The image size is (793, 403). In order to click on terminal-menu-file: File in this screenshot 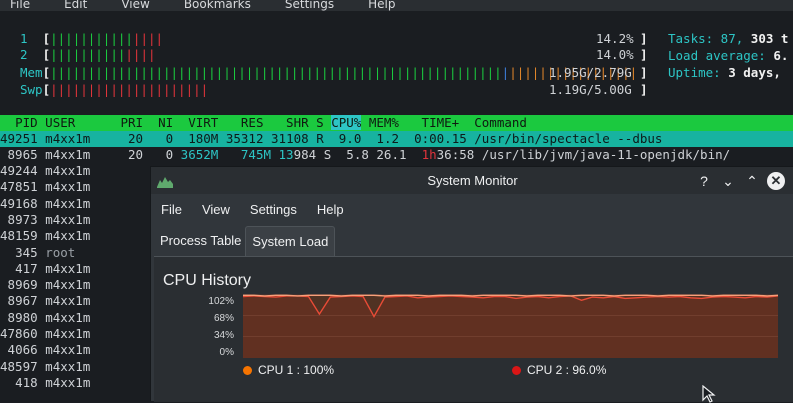, I will do `click(20, 5)`.